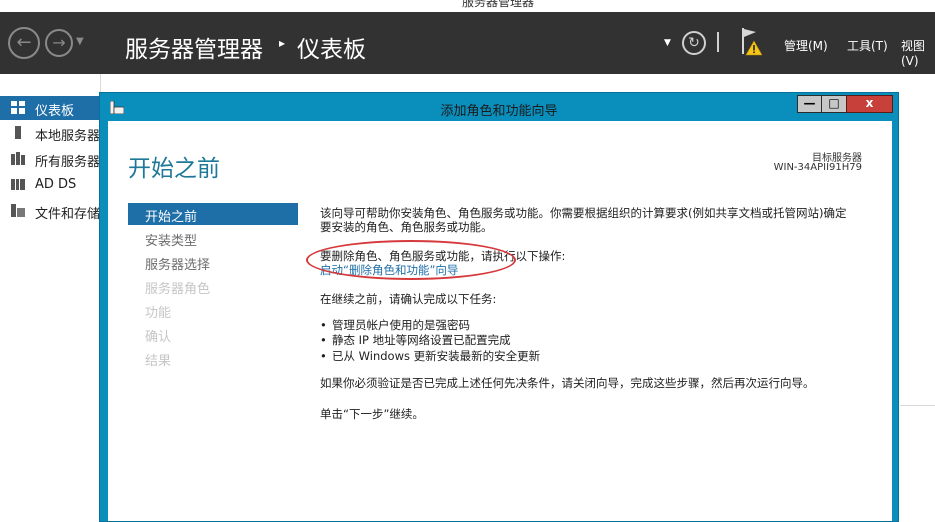 The width and height of the screenshot is (935, 522). What do you see at coordinates (430, 356) in the screenshot?
I see `prerequisite-item: 已从 Windows 更新安装最新的安全更新` at bounding box center [430, 356].